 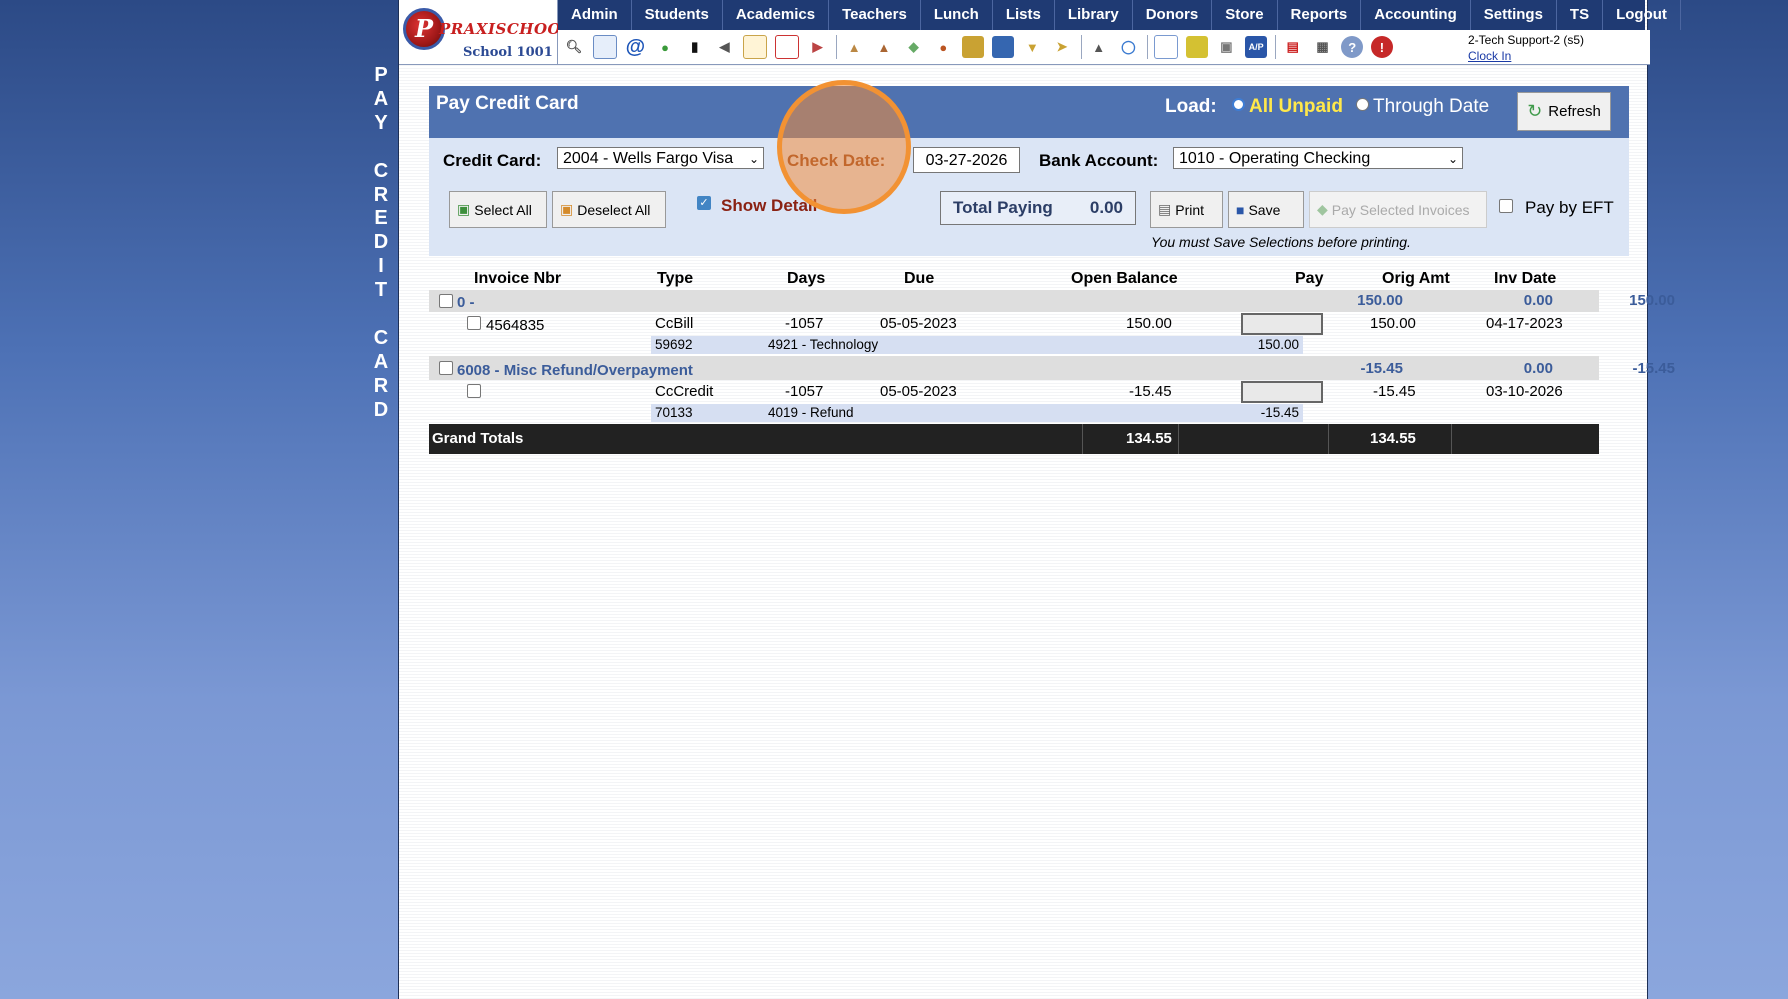 I want to click on help-icon: ?, so click(x=1352, y=47).